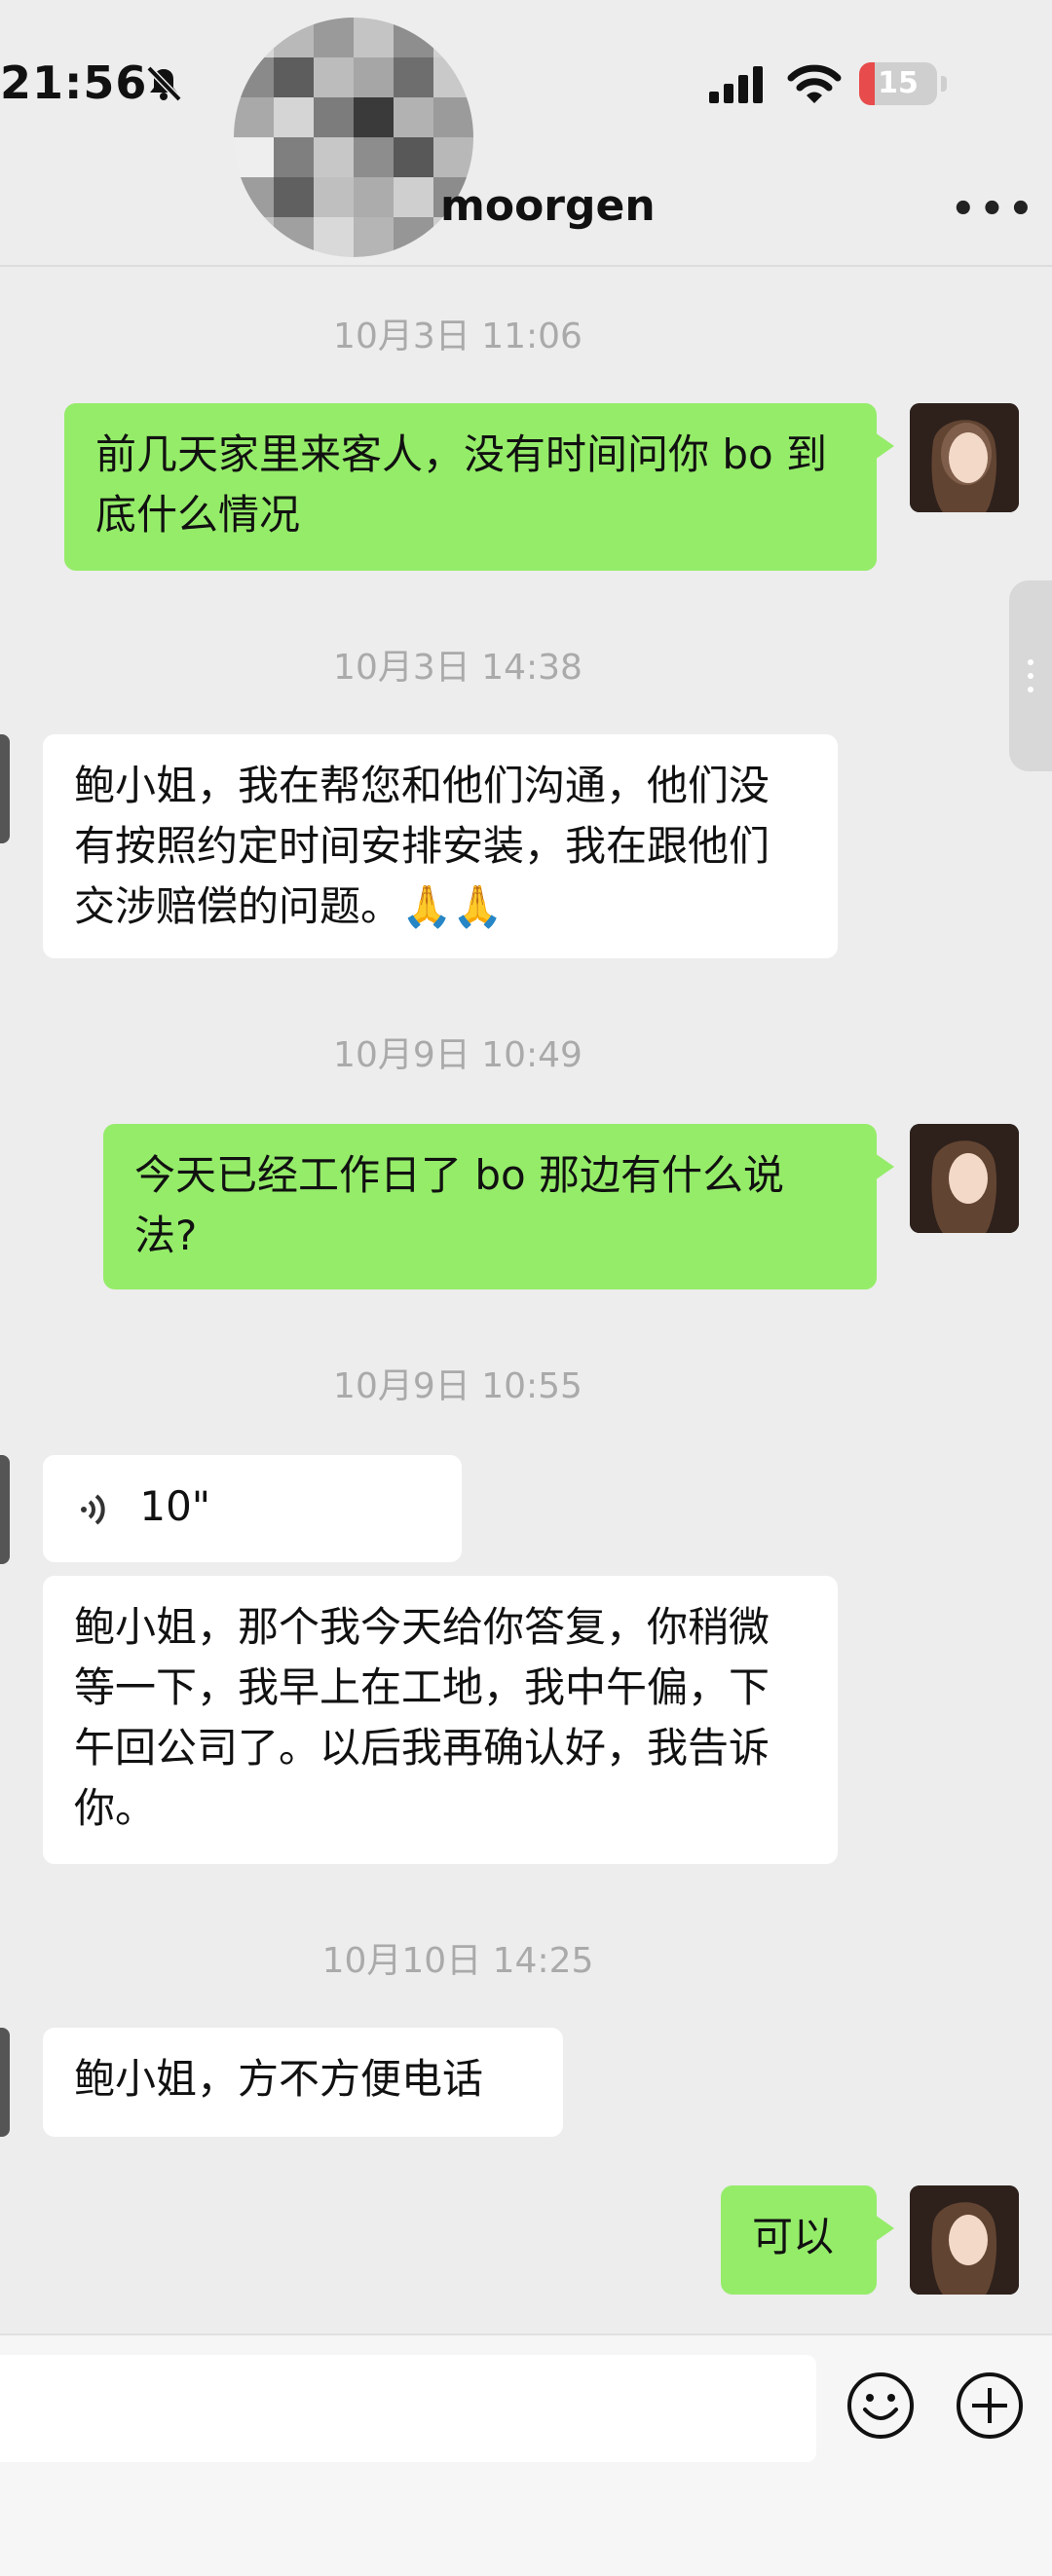  I want to click on side-drawer-handle, so click(1030, 675).